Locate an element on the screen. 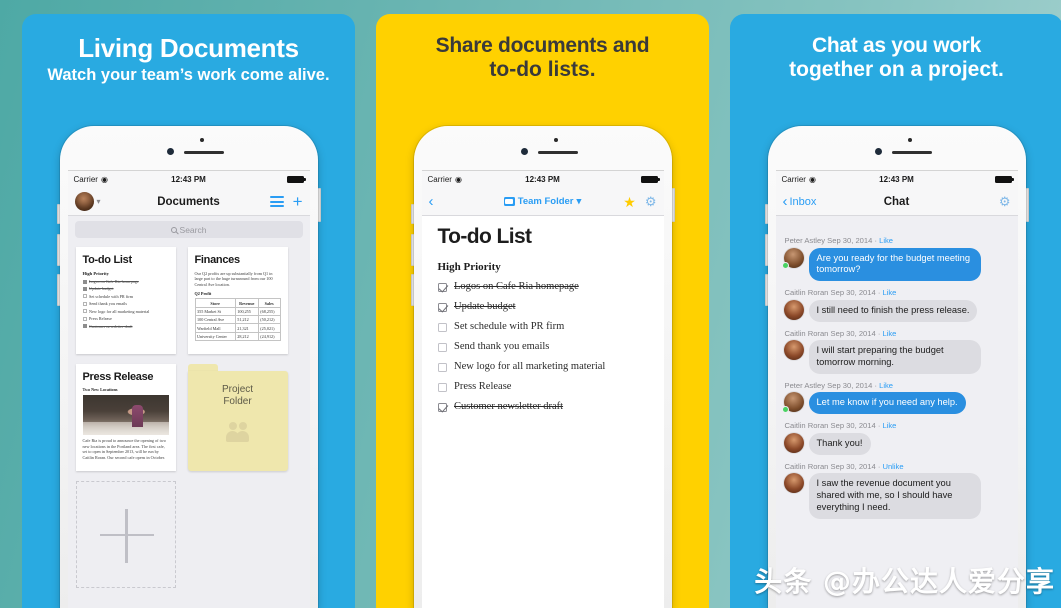  plus-icon: + is located at coordinates (298, 201).